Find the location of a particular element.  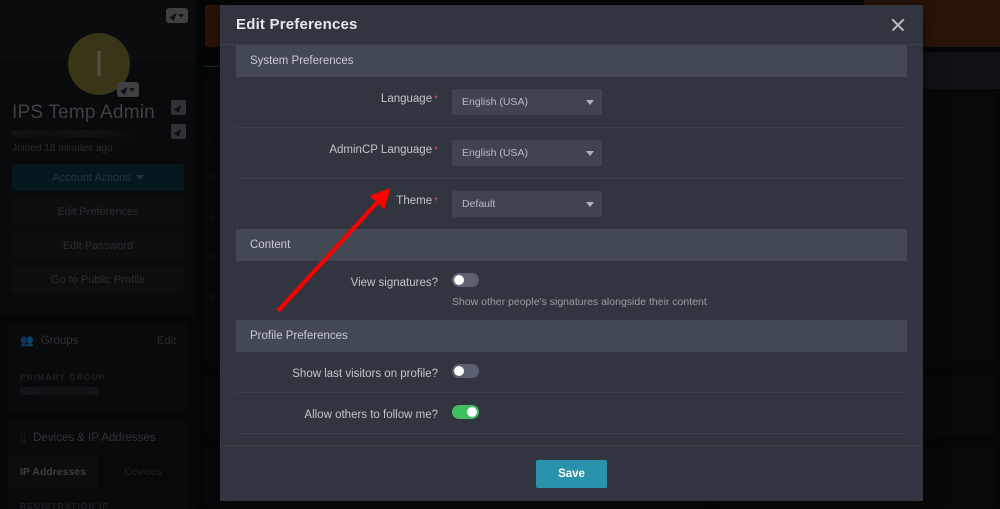

show-last-visitors-toggle is located at coordinates (465, 371).